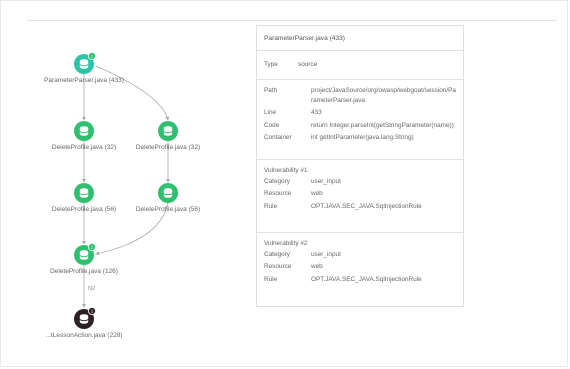 This screenshot has height=369, width=570. I want to click on node-label: ParameterParser.java (433), so click(84, 80).